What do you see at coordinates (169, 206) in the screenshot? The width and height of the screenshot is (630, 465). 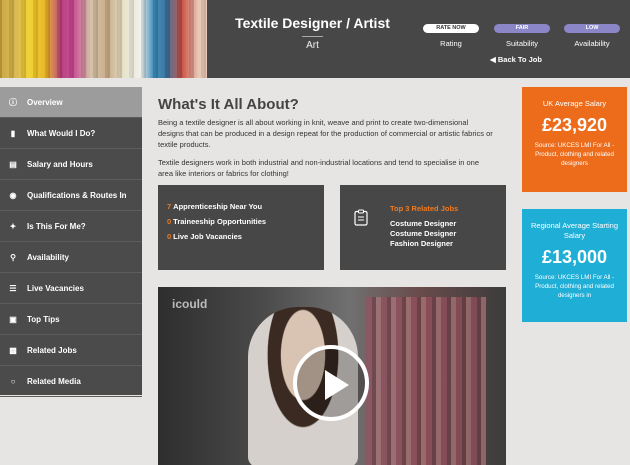 I see `apprenticeship-count: 7` at bounding box center [169, 206].